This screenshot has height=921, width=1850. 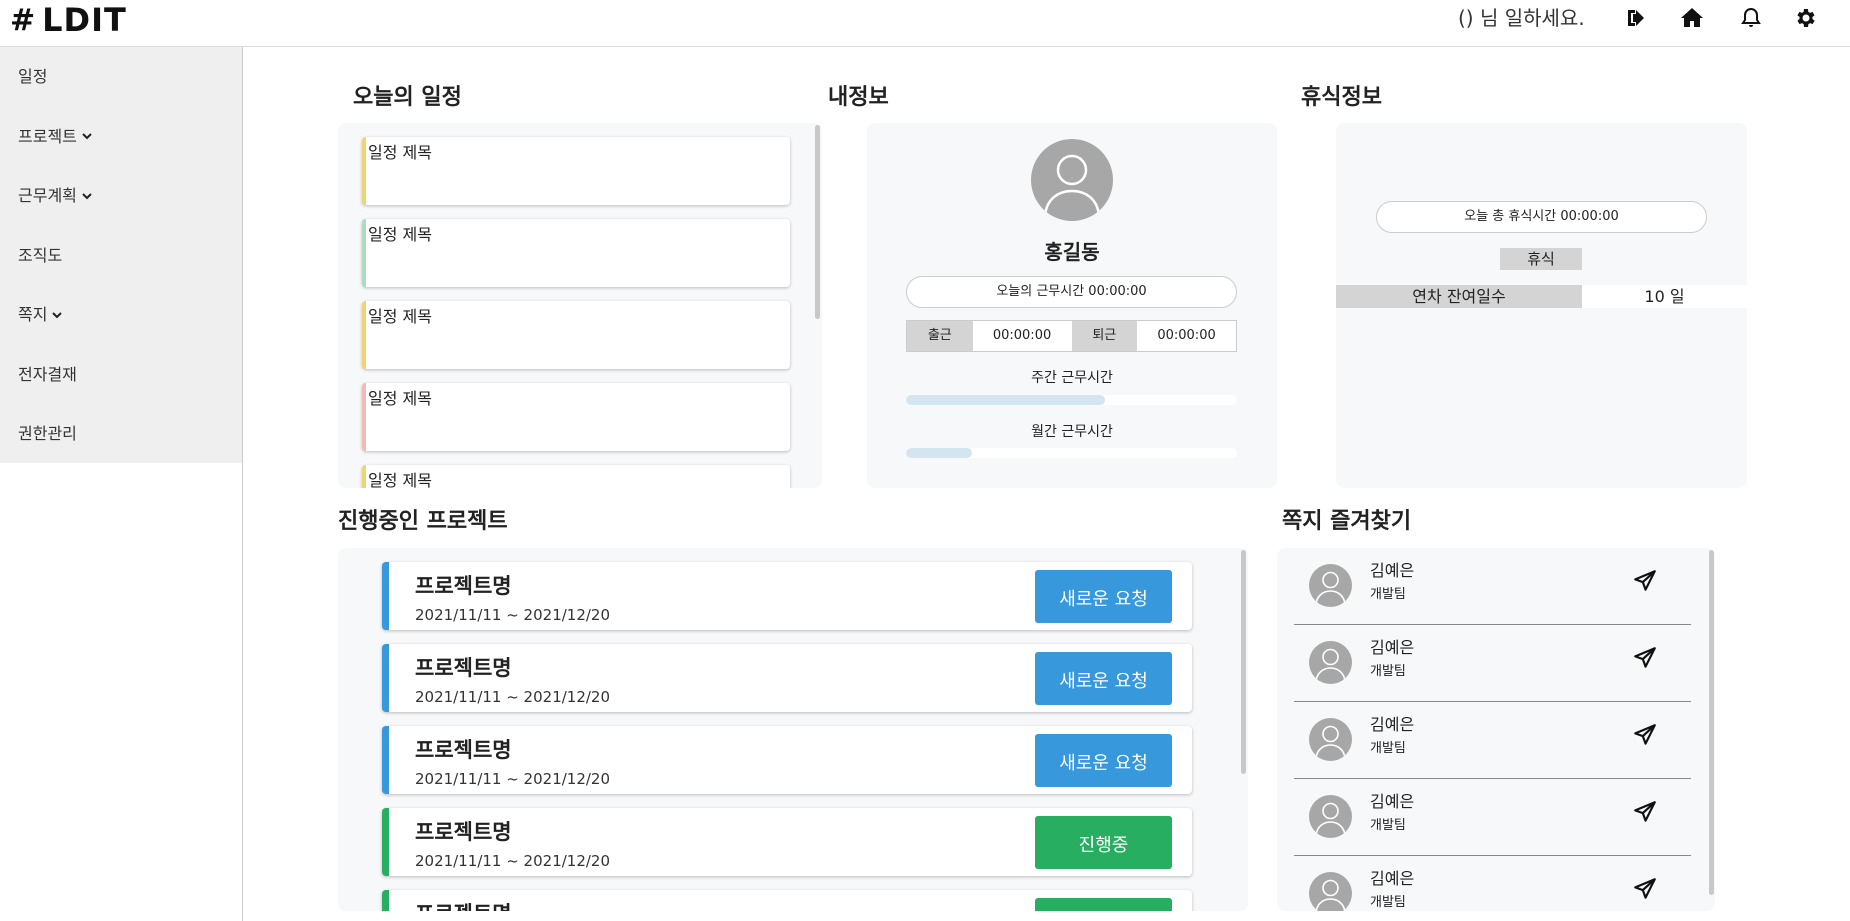 I want to click on sidebar-item-label: 쪽지, so click(x=33, y=314).